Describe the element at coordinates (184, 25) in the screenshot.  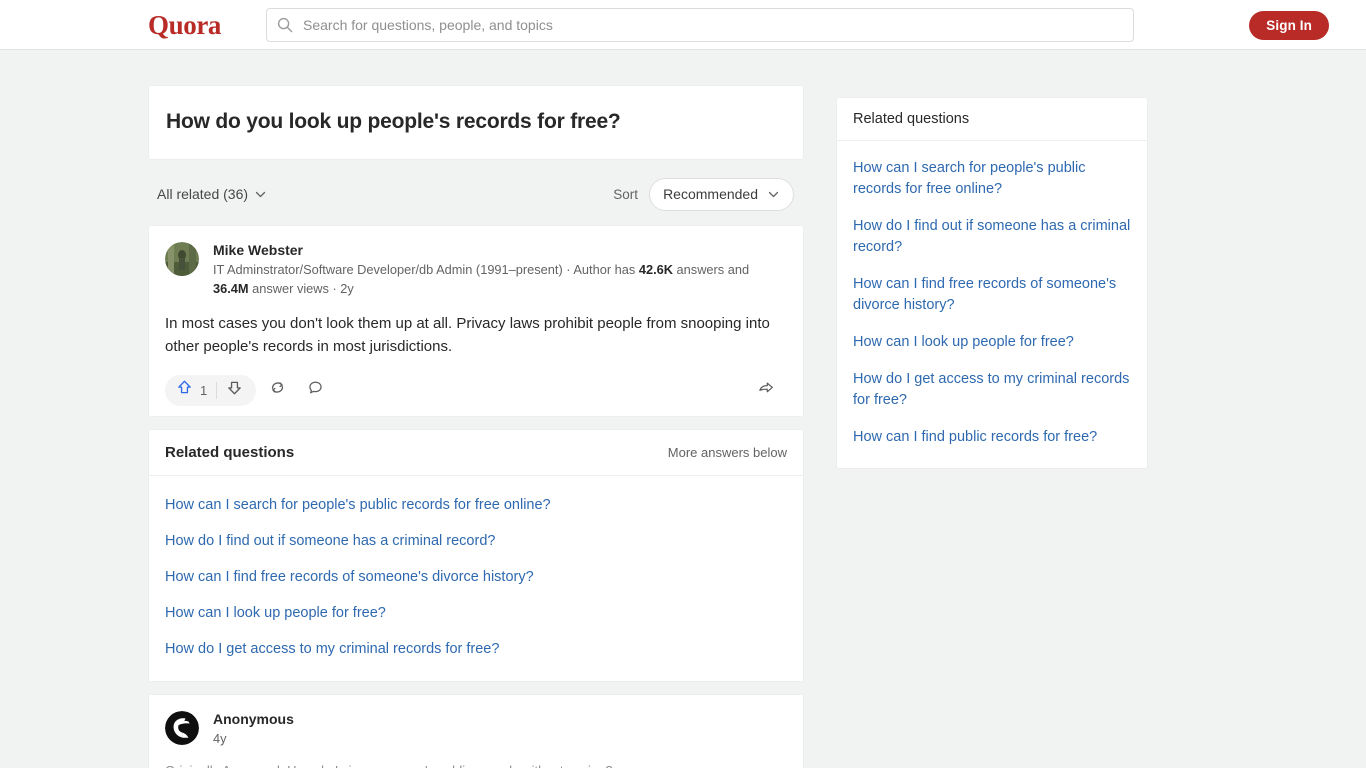
I see `quora-logo: Quora` at that location.